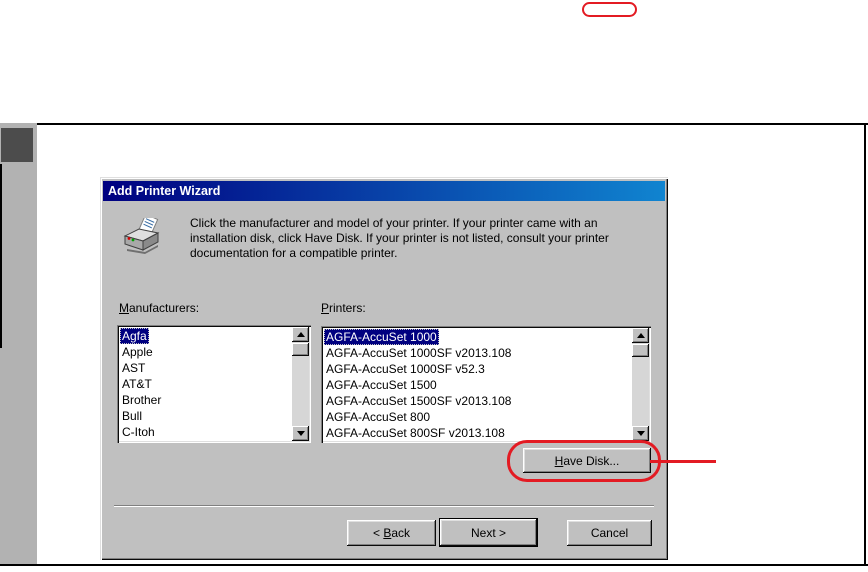 The width and height of the screenshot is (868, 572). Describe the element at coordinates (141, 236) in the screenshot. I see `printer-icon` at that location.